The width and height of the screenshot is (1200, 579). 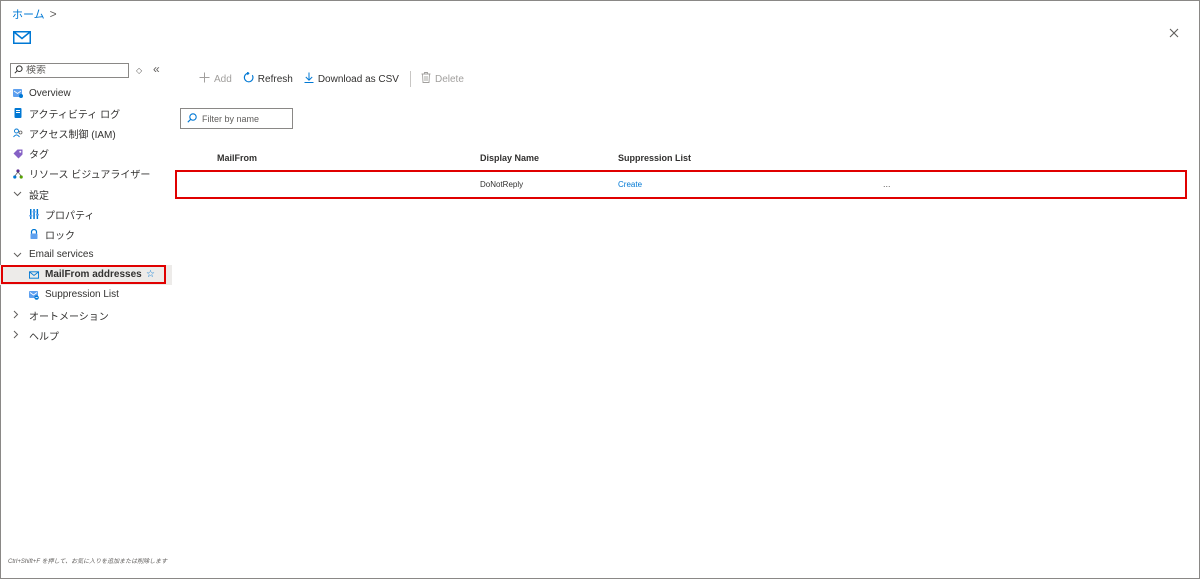 What do you see at coordinates (248, 78) in the screenshot?
I see `refresh-icon` at bounding box center [248, 78].